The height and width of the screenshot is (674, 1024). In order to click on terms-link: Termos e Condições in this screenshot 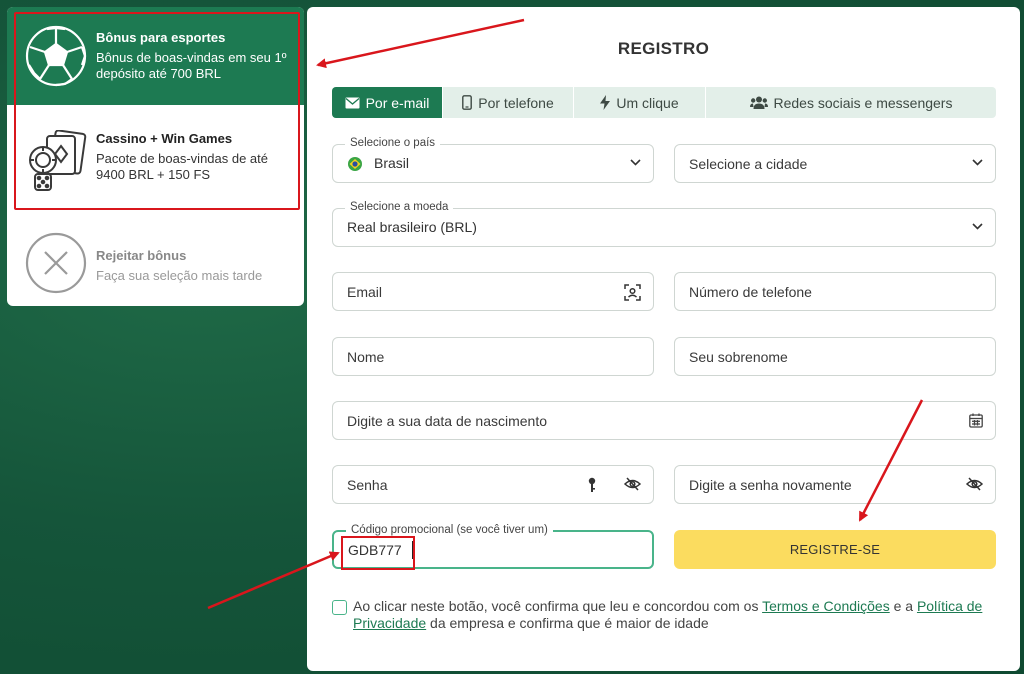, I will do `click(826, 606)`.